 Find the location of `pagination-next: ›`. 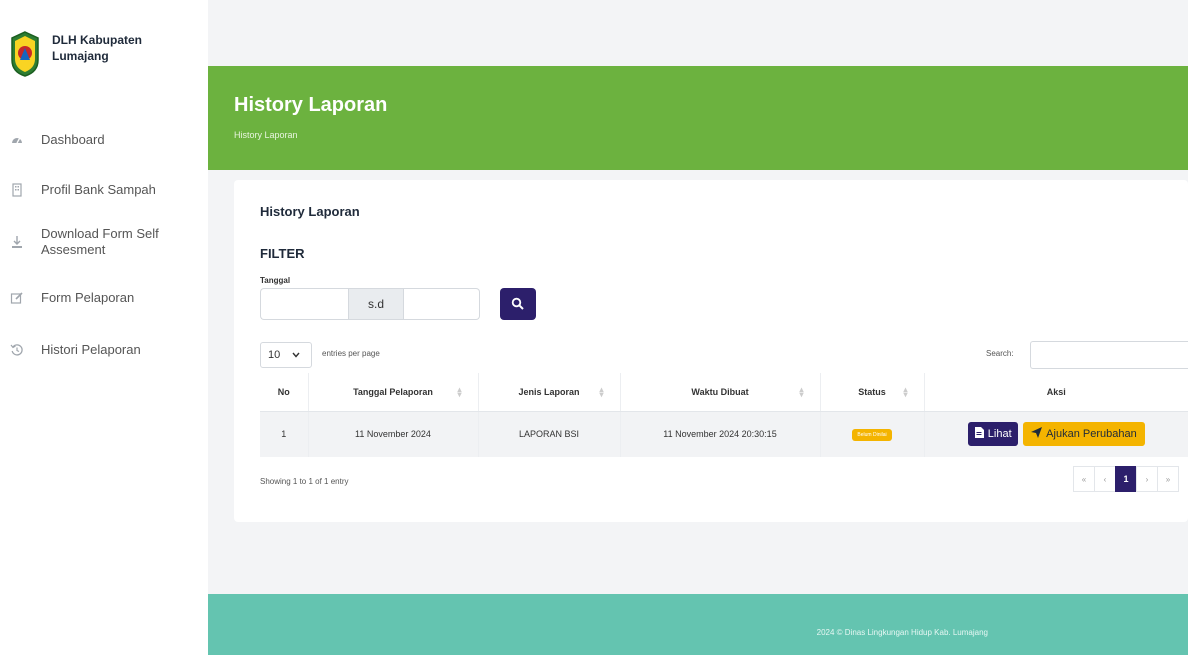

pagination-next: › is located at coordinates (1147, 479).